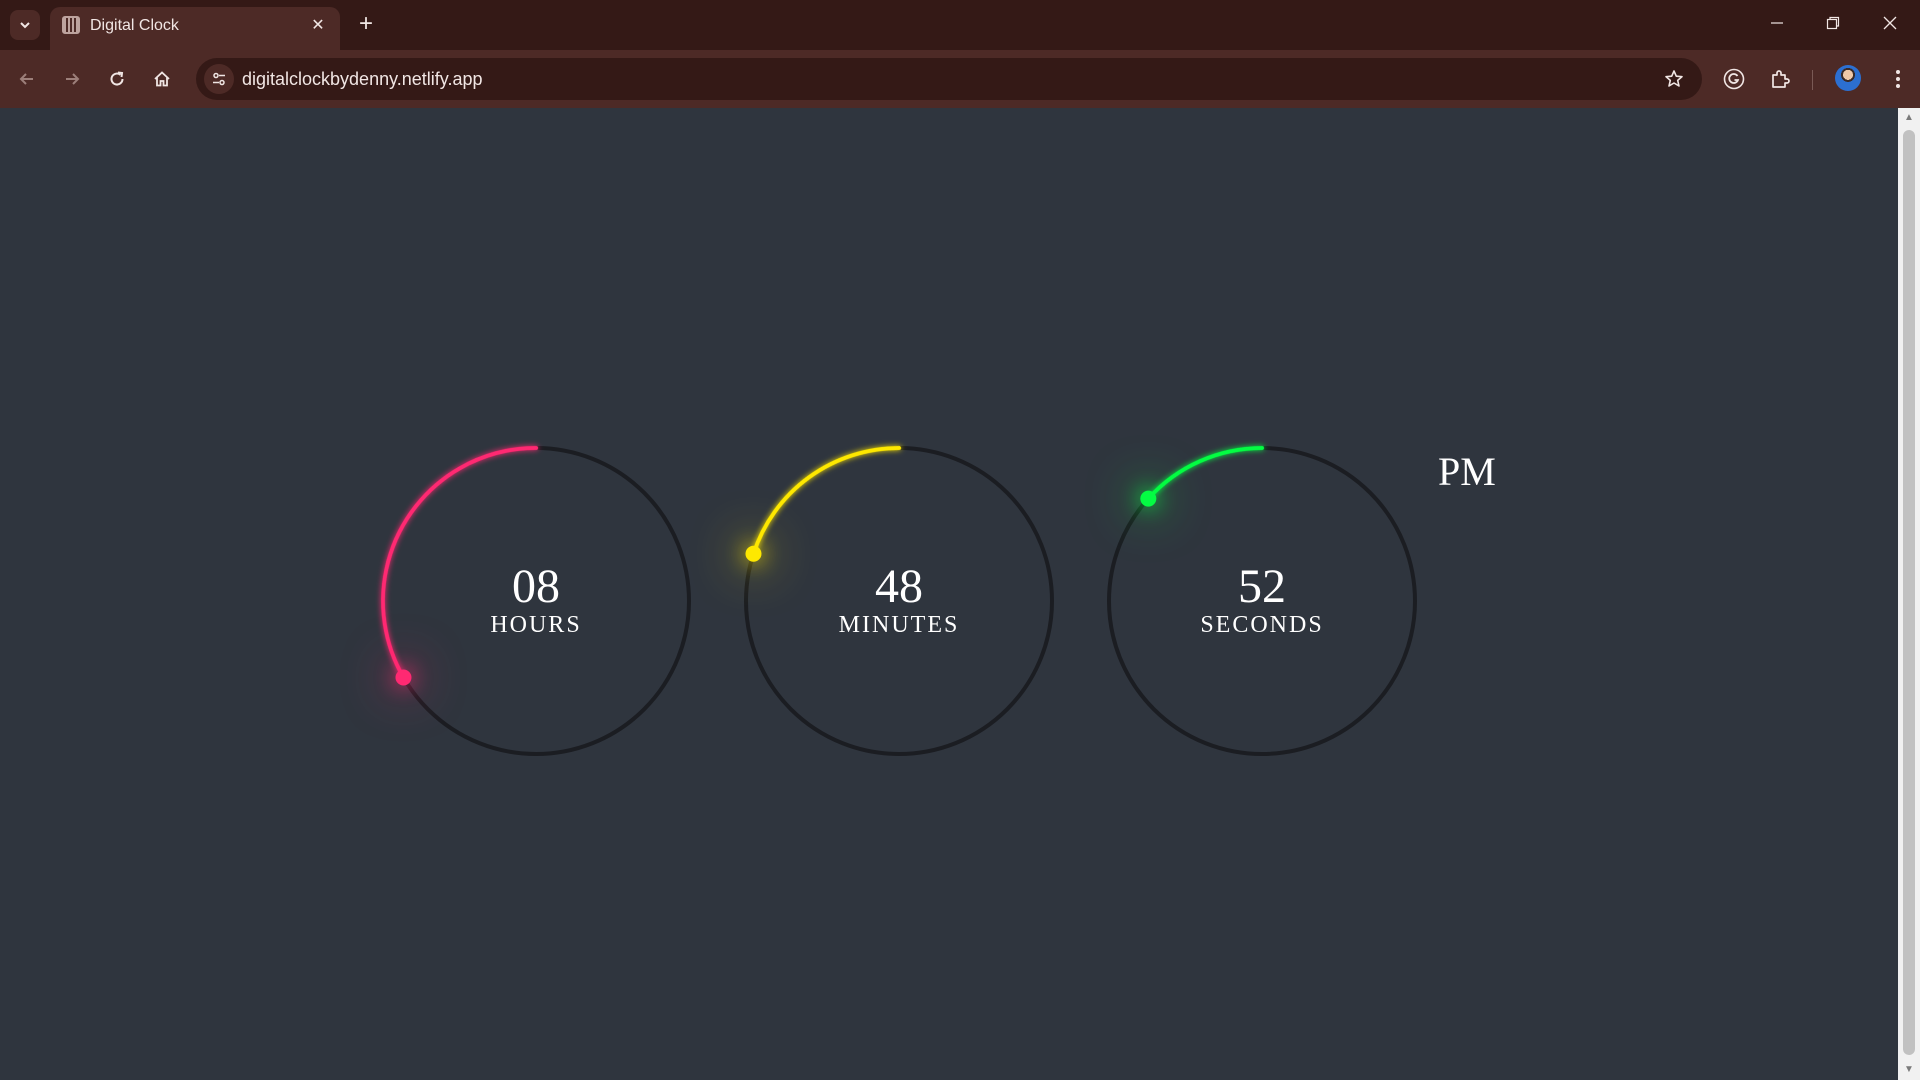 The height and width of the screenshot is (1080, 1920). What do you see at coordinates (1909, 118) in the screenshot?
I see `scroll-up-arrow-icon: ▲` at bounding box center [1909, 118].